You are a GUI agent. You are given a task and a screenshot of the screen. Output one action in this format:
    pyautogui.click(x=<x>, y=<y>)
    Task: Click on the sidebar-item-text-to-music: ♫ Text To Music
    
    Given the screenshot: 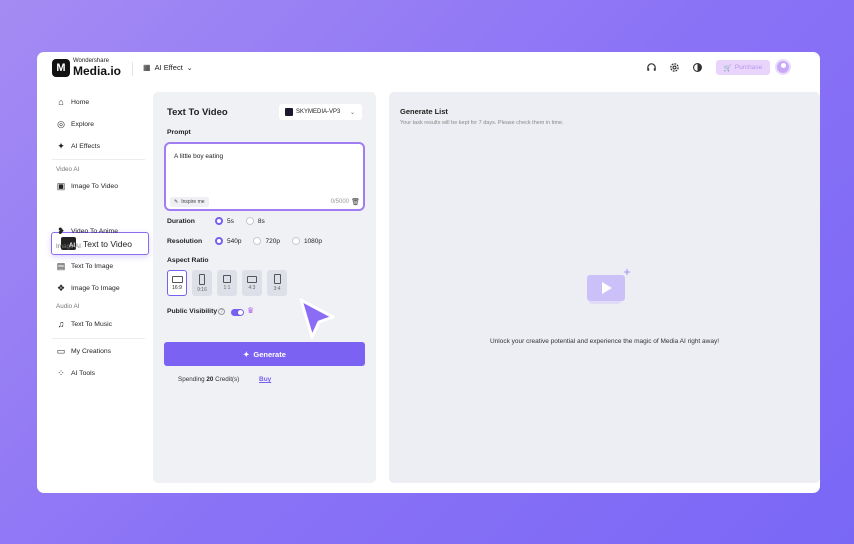 What is the action you would take?
    pyautogui.click(x=84, y=324)
    